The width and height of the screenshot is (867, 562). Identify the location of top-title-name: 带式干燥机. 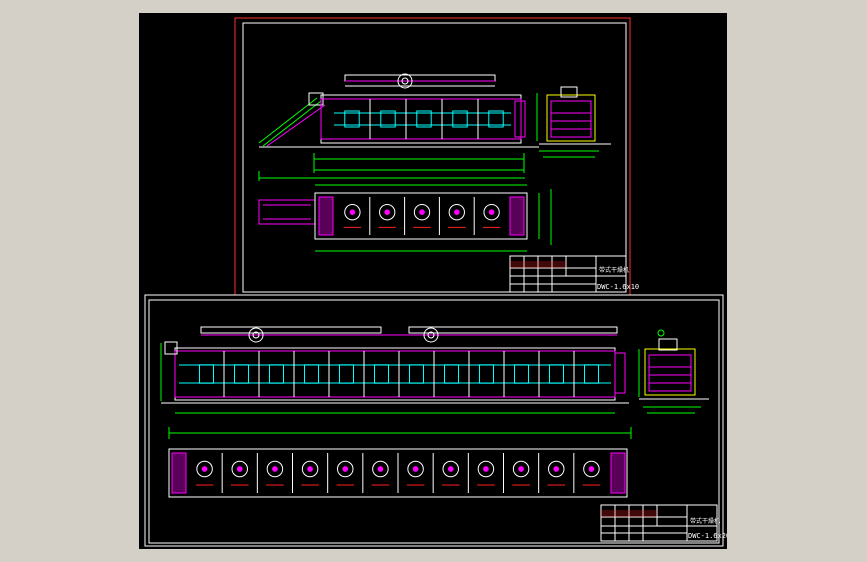
(614, 270).